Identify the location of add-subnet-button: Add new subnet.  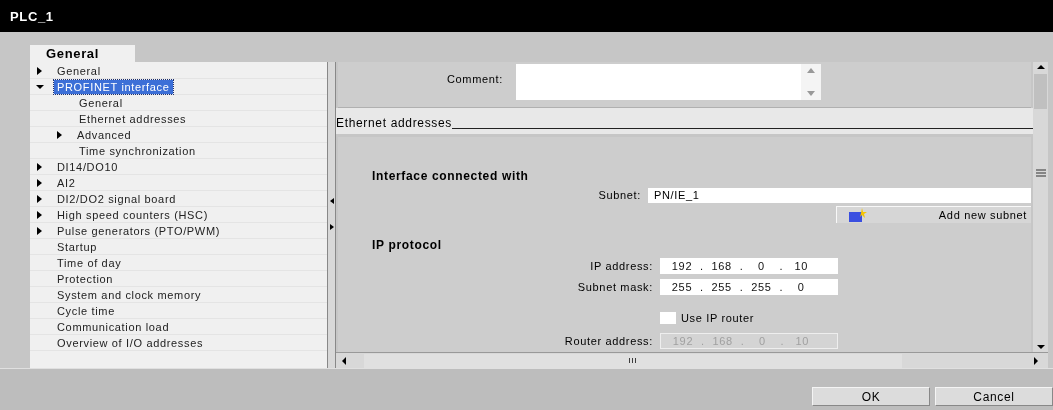
(933, 214).